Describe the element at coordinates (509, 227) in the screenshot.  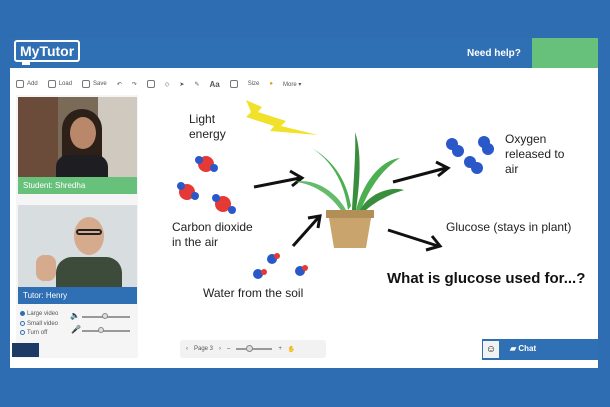
I see `glucose-text: Glucose (stays in plant)` at that location.